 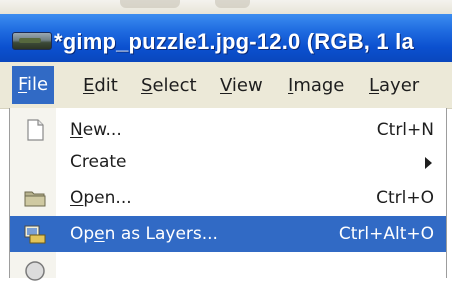 I want to click on menu-item-open-shortcut: Ctrl+O, so click(x=405, y=198).